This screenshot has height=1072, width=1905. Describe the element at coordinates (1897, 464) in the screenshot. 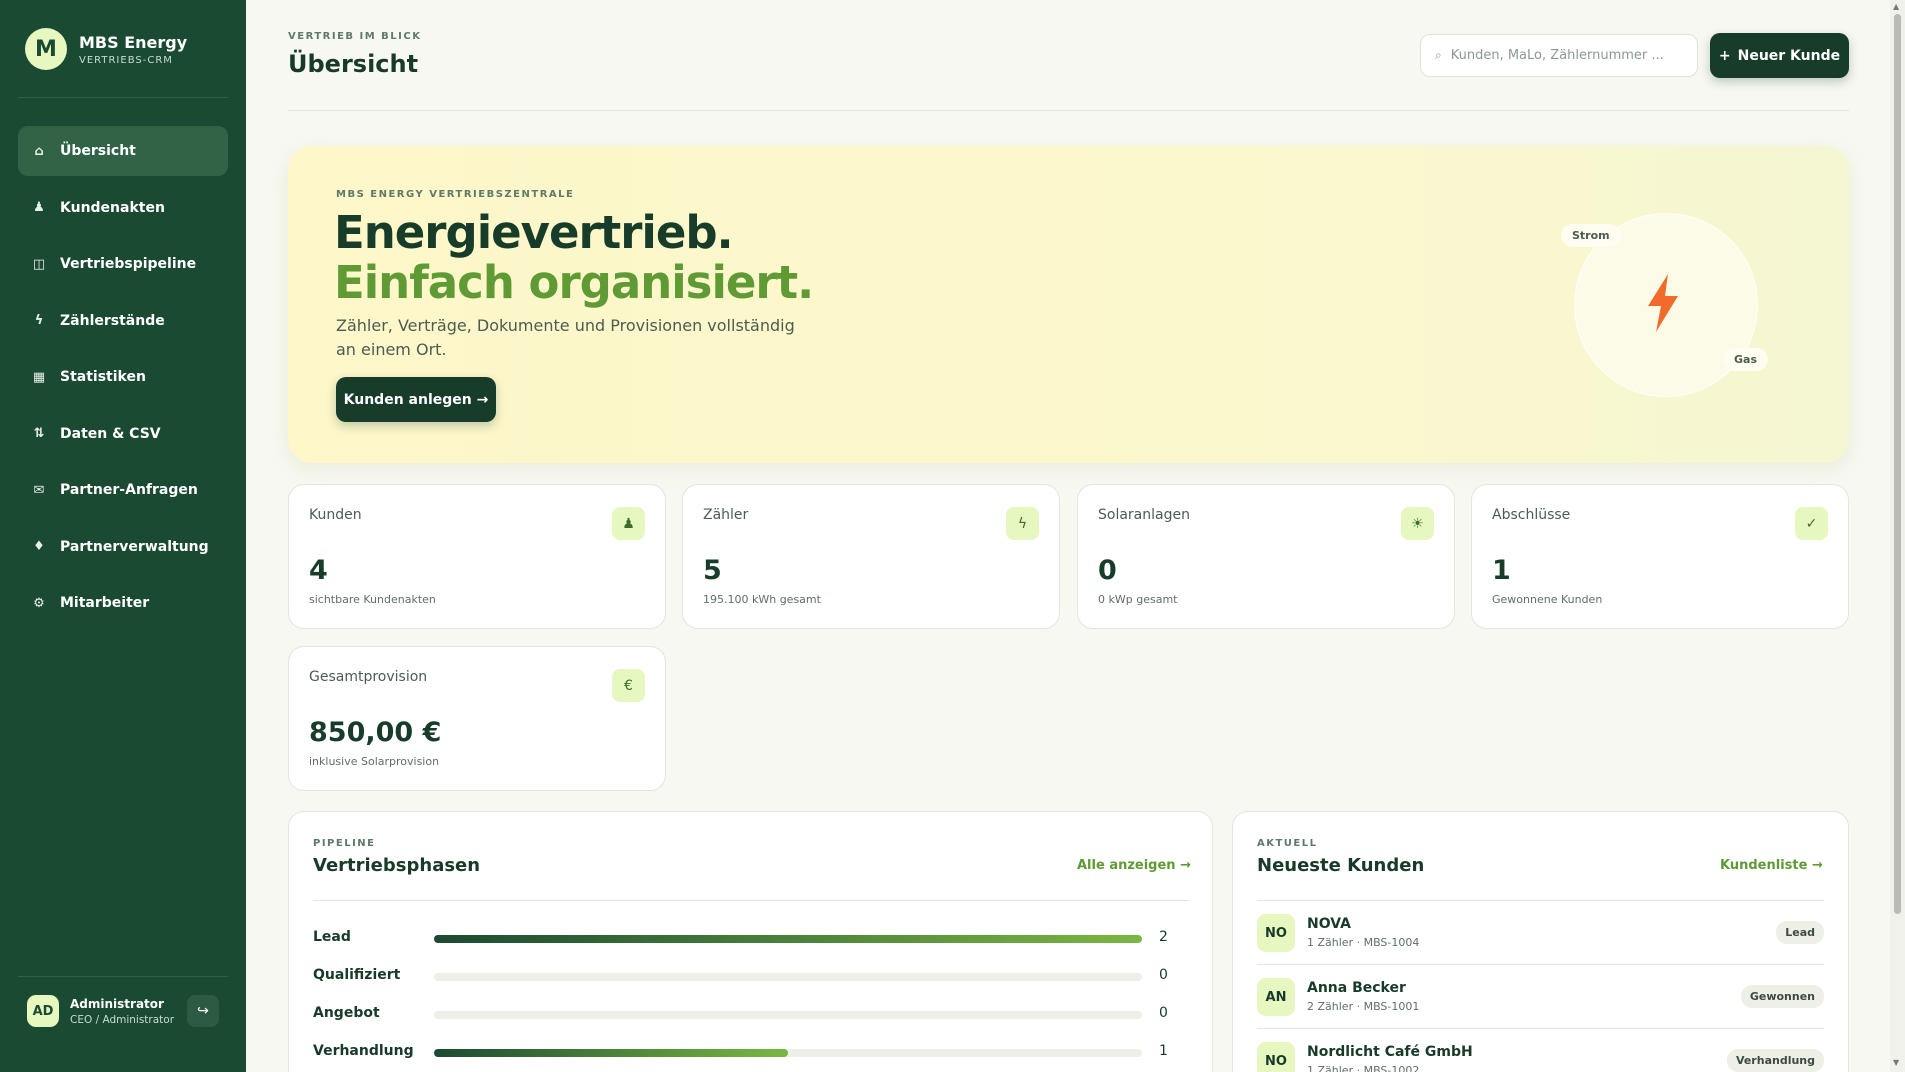

I see `scrollbar-thumb` at that location.